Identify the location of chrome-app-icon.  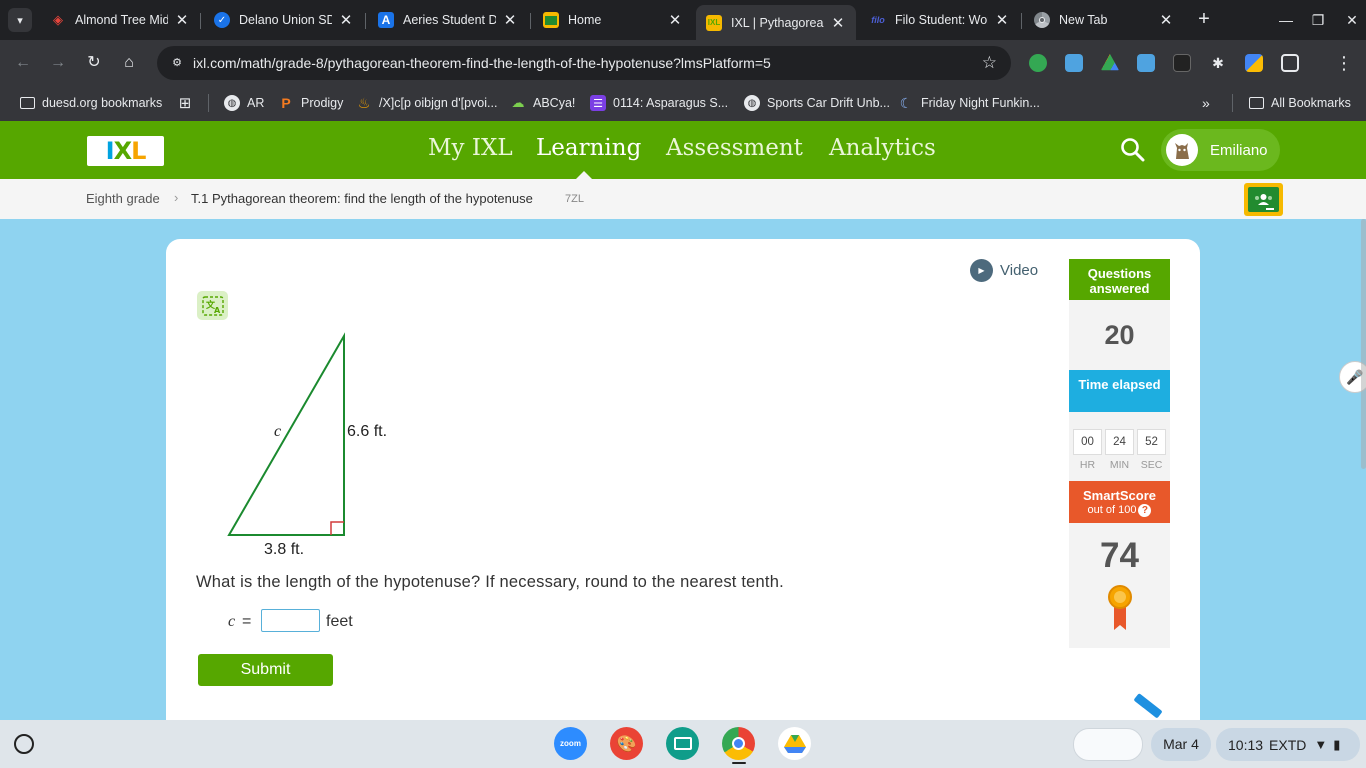
(738, 743).